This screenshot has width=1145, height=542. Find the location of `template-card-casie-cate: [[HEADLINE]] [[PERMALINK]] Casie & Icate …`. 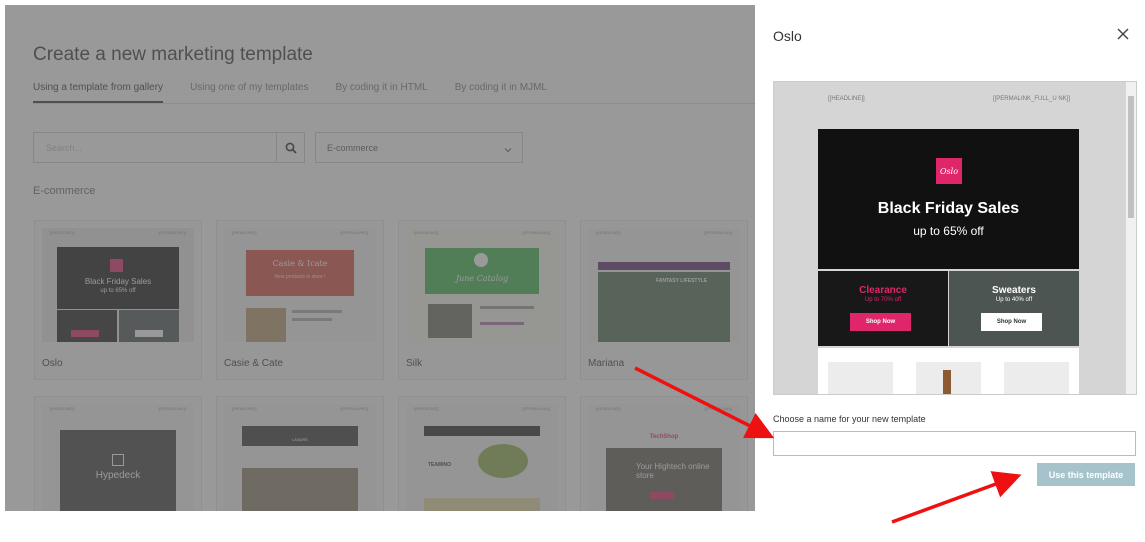

template-card-casie-cate: [[HEADLINE]] [[PERMALINK]] Casie & Icate … is located at coordinates (300, 300).